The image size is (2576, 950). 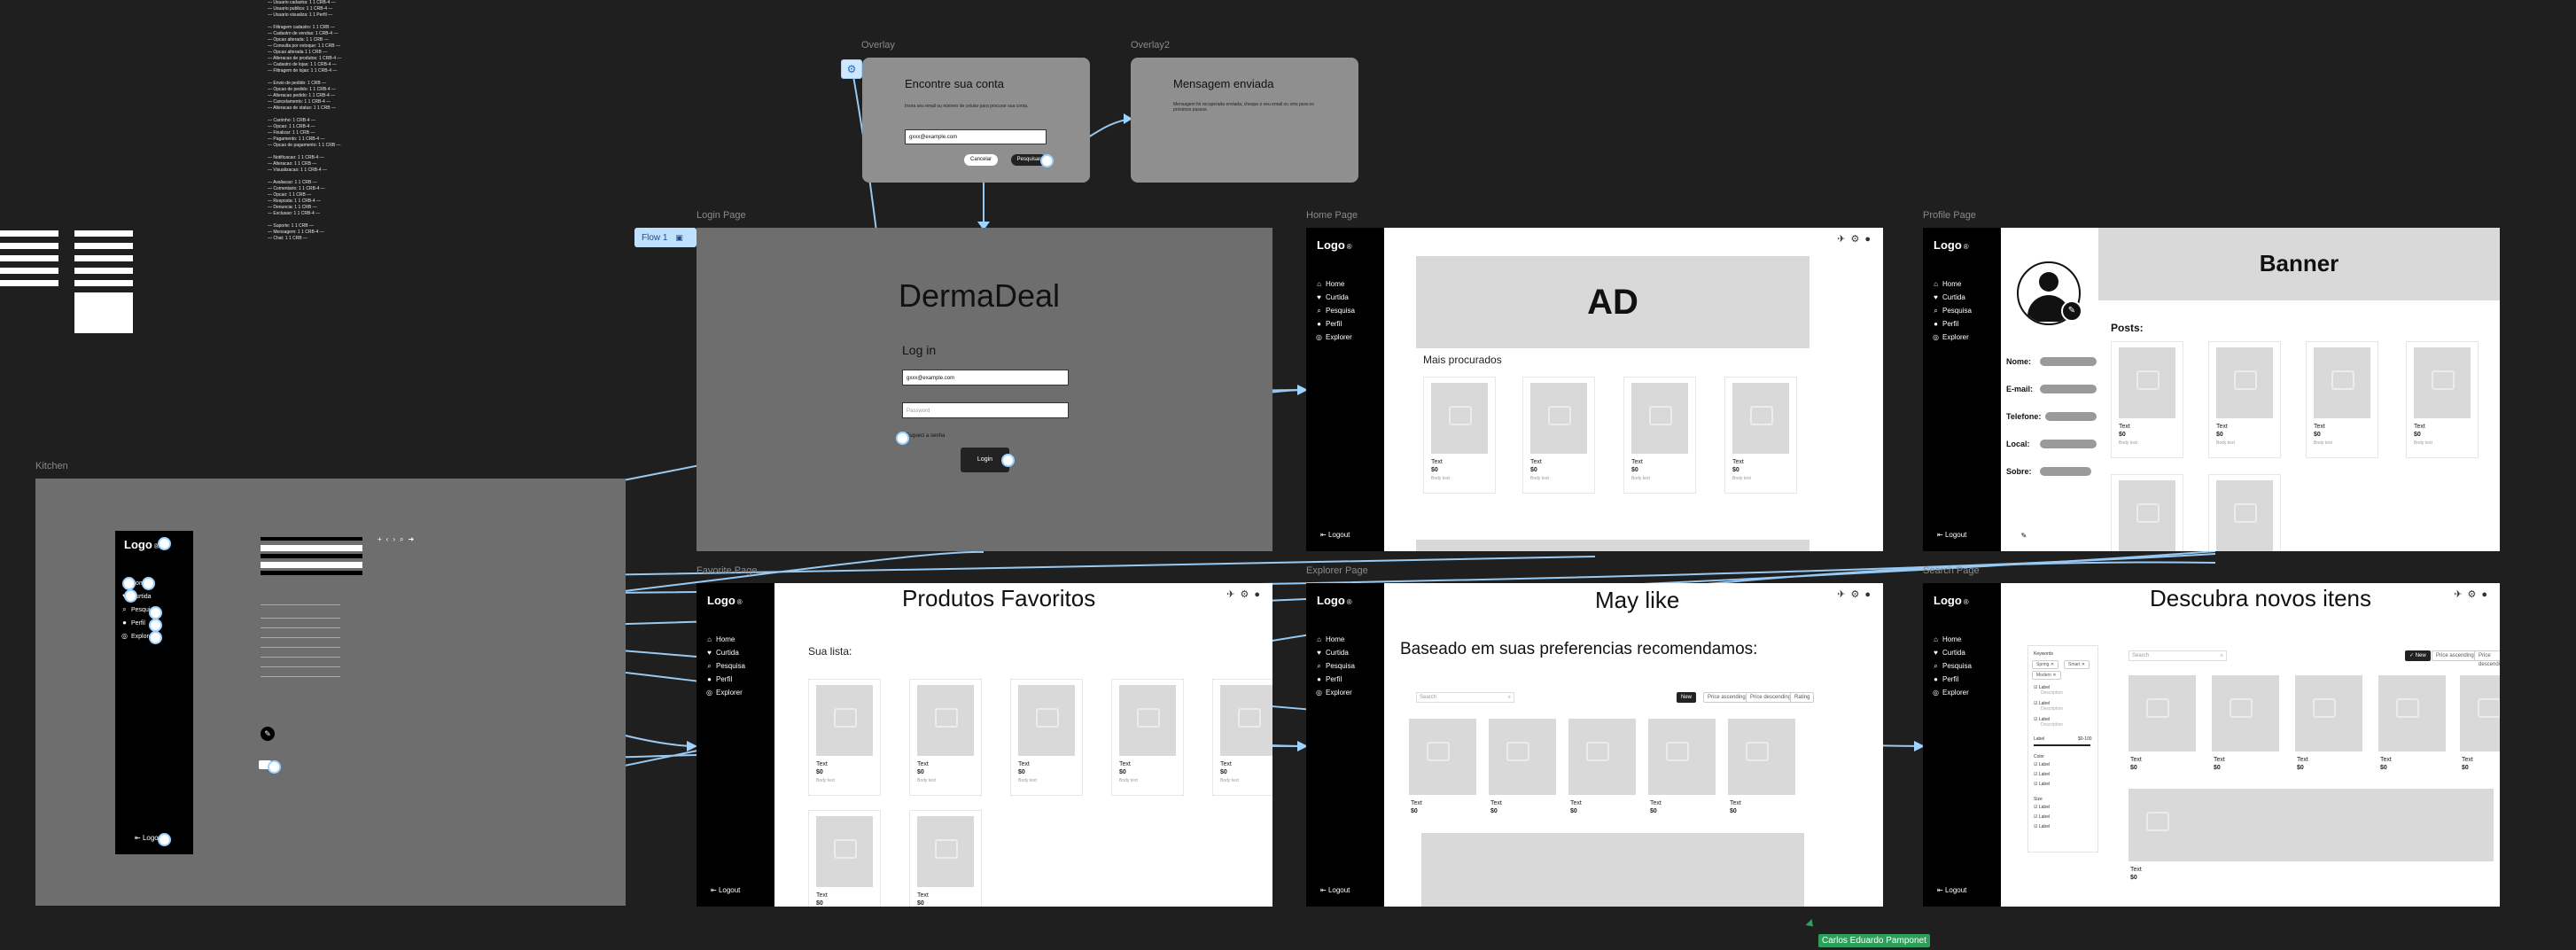 What do you see at coordinates (2418, 655) in the screenshot?
I see `filter-chip-new: ✓ New` at bounding box center [2418, 655].